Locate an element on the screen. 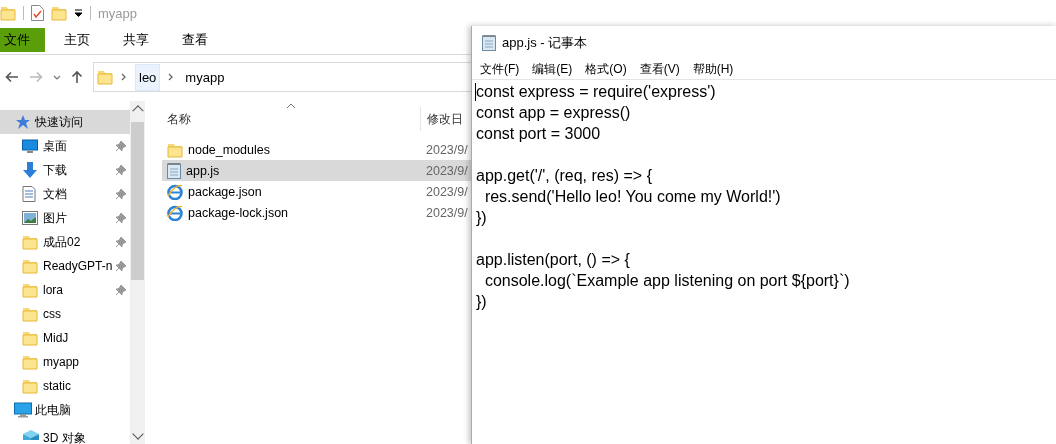  file-name: package-lock.json is located at coordinates (238, 212).